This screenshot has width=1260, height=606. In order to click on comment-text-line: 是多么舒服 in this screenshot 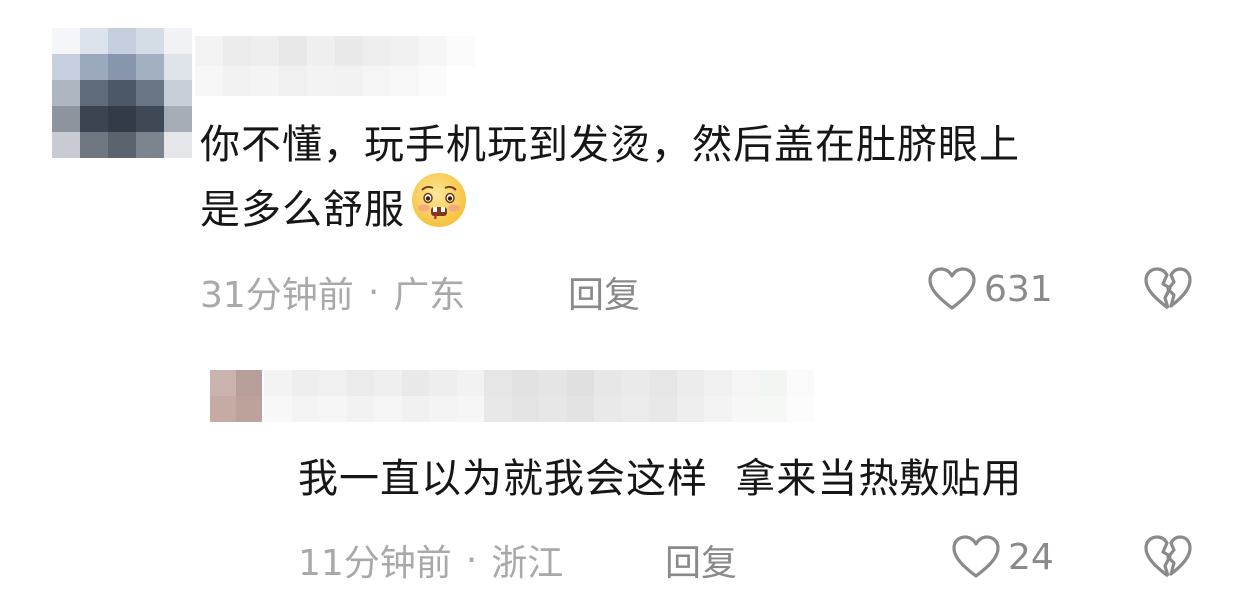, I will do `click(610, 211)`.